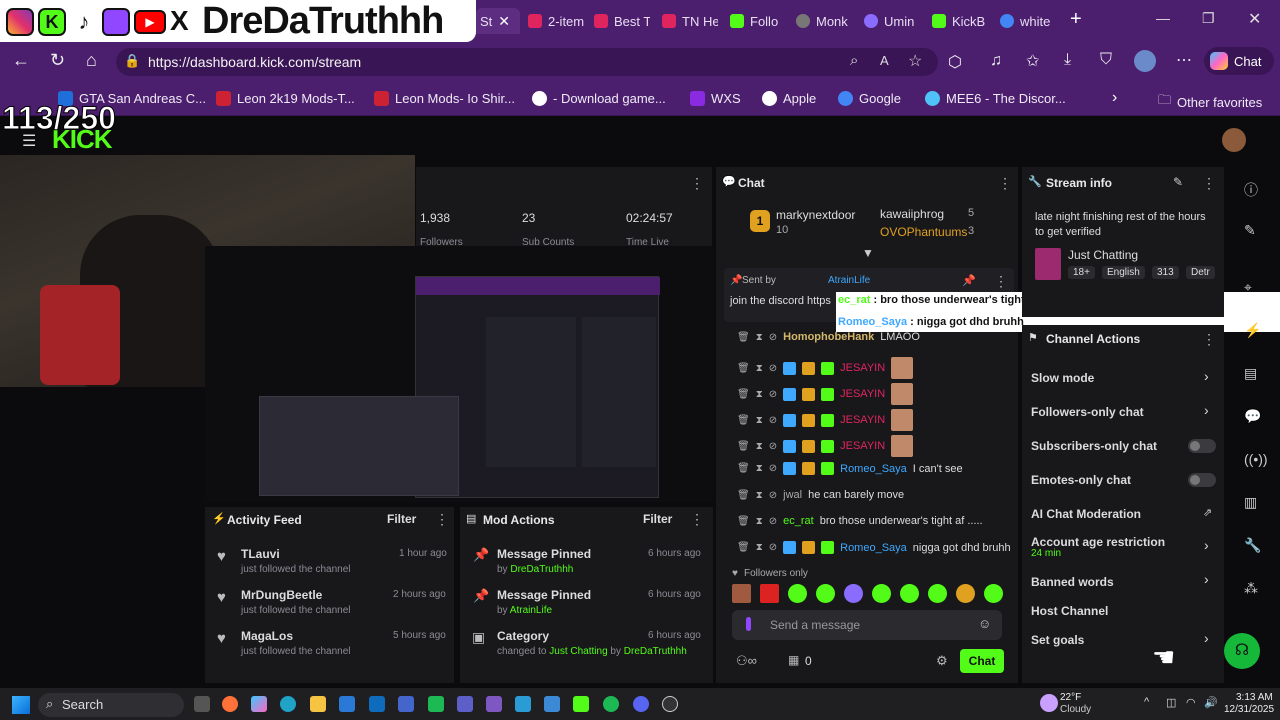 The height and width of the screenshot is (720, 1280). I want to click on new-tab-icon: +, so click(1076, 19).